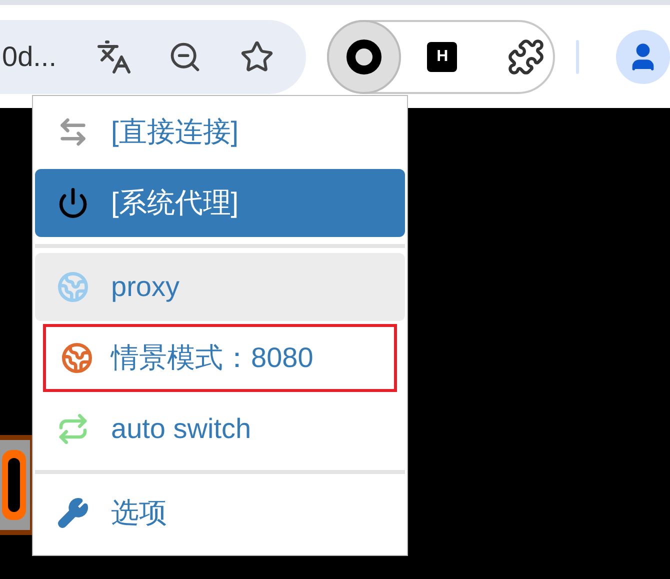 Image resolution: width=670 pixels, height=579 pixels. I want to click on puzzle-icon, so click(526, 57).